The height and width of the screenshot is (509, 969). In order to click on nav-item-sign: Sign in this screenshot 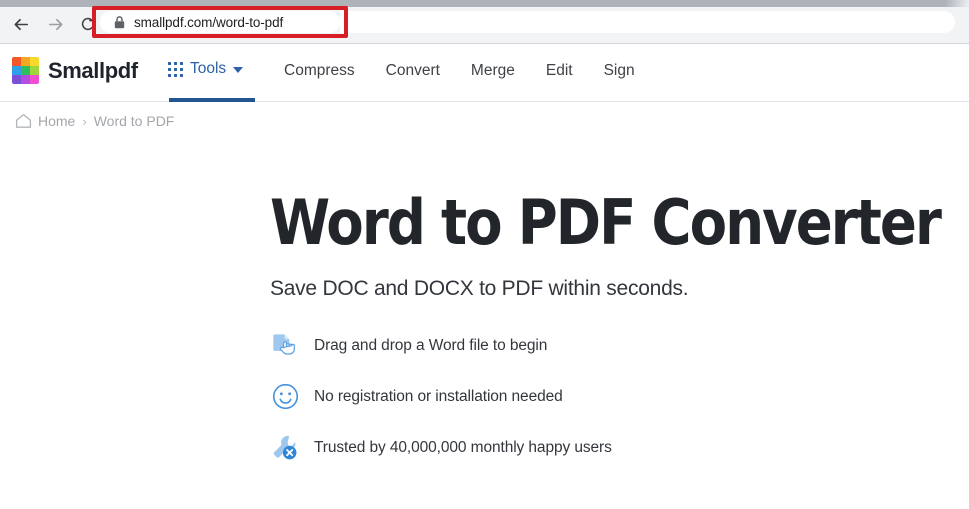, I will do `click(619, 71)`.